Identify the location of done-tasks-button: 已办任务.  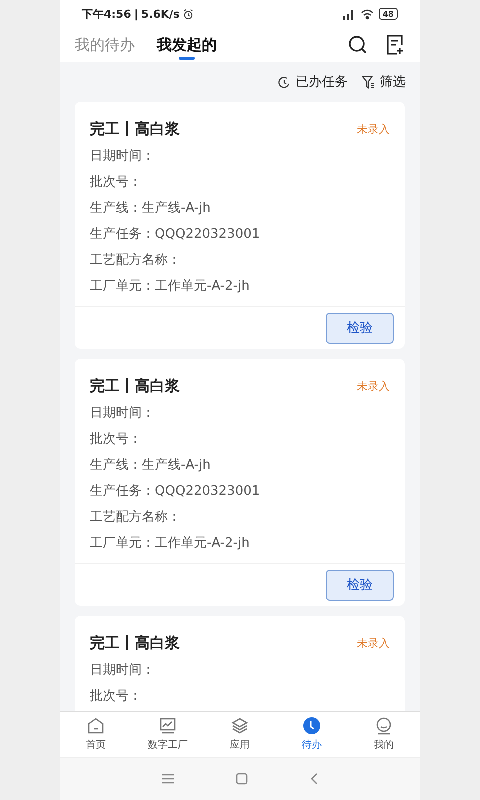
(313, 82).